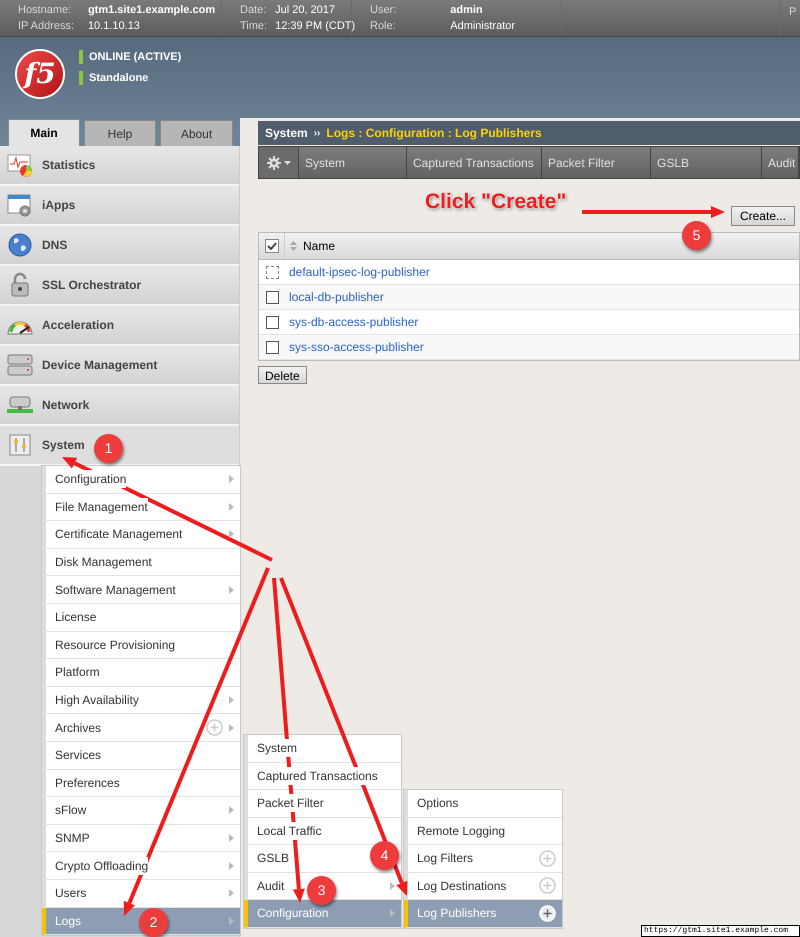 This screenshot has height=937, width=800. I want to click on header-value: Administrator, so click(483, 26).